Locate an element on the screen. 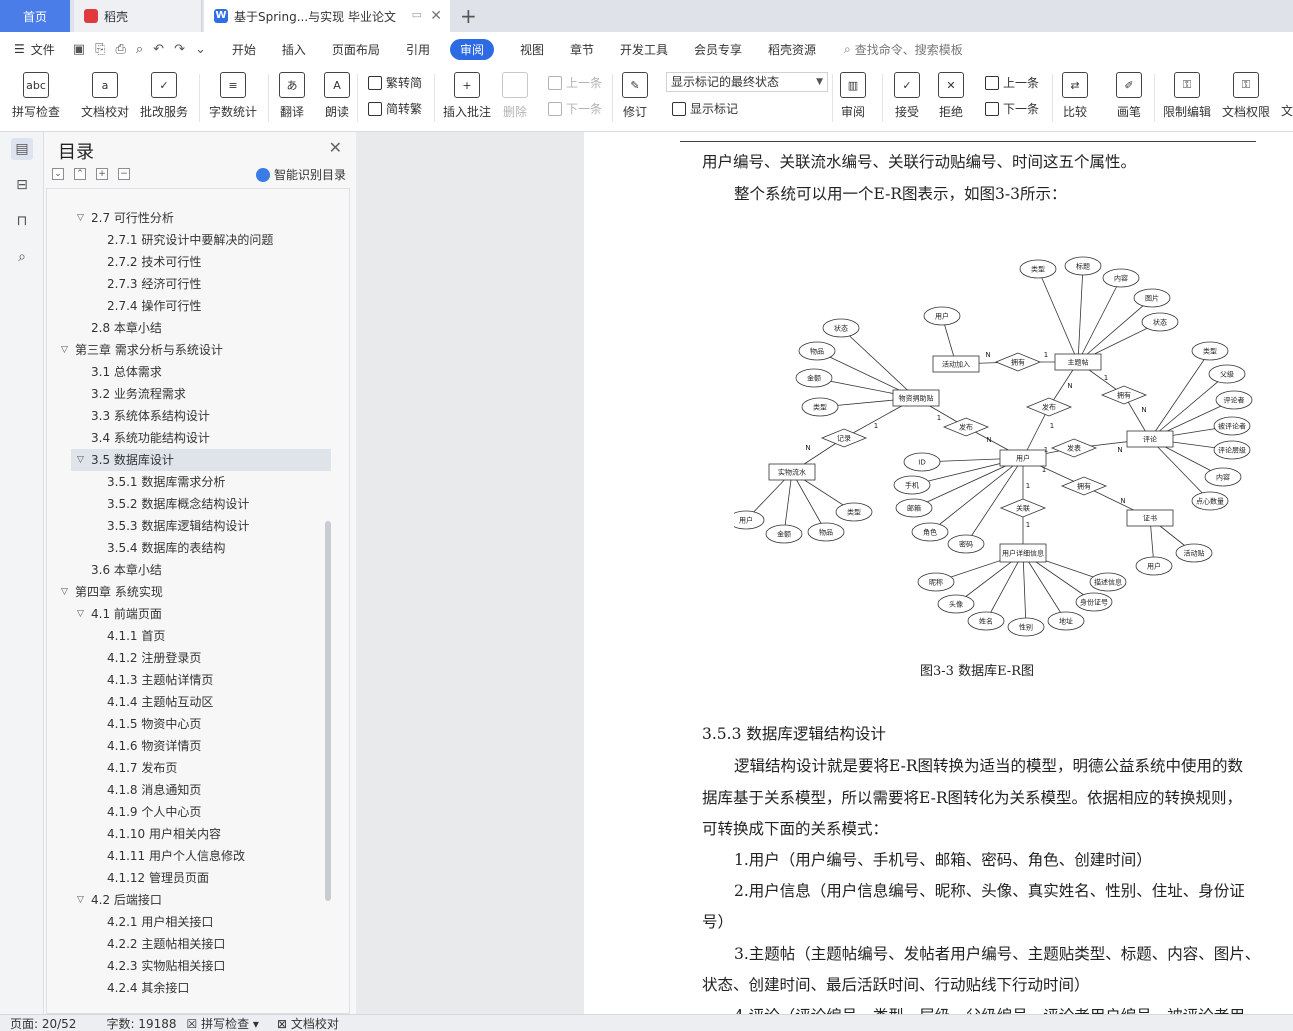 This screenshot has height=1031, width=1293. toc-item: ▽ 3.5 数据库设计 is located at coordinates (201, 460).